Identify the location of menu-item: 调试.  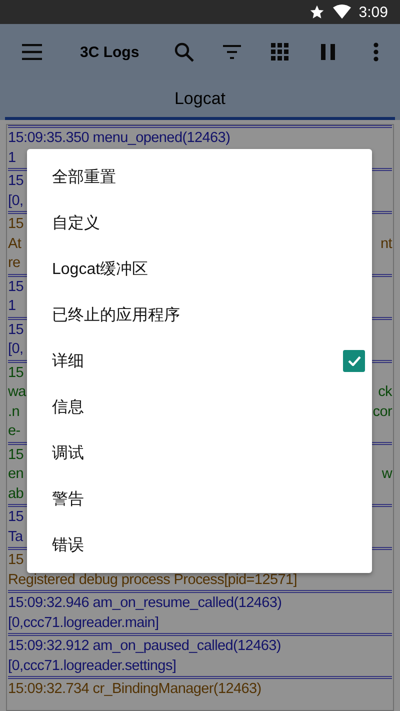
(199, 453).